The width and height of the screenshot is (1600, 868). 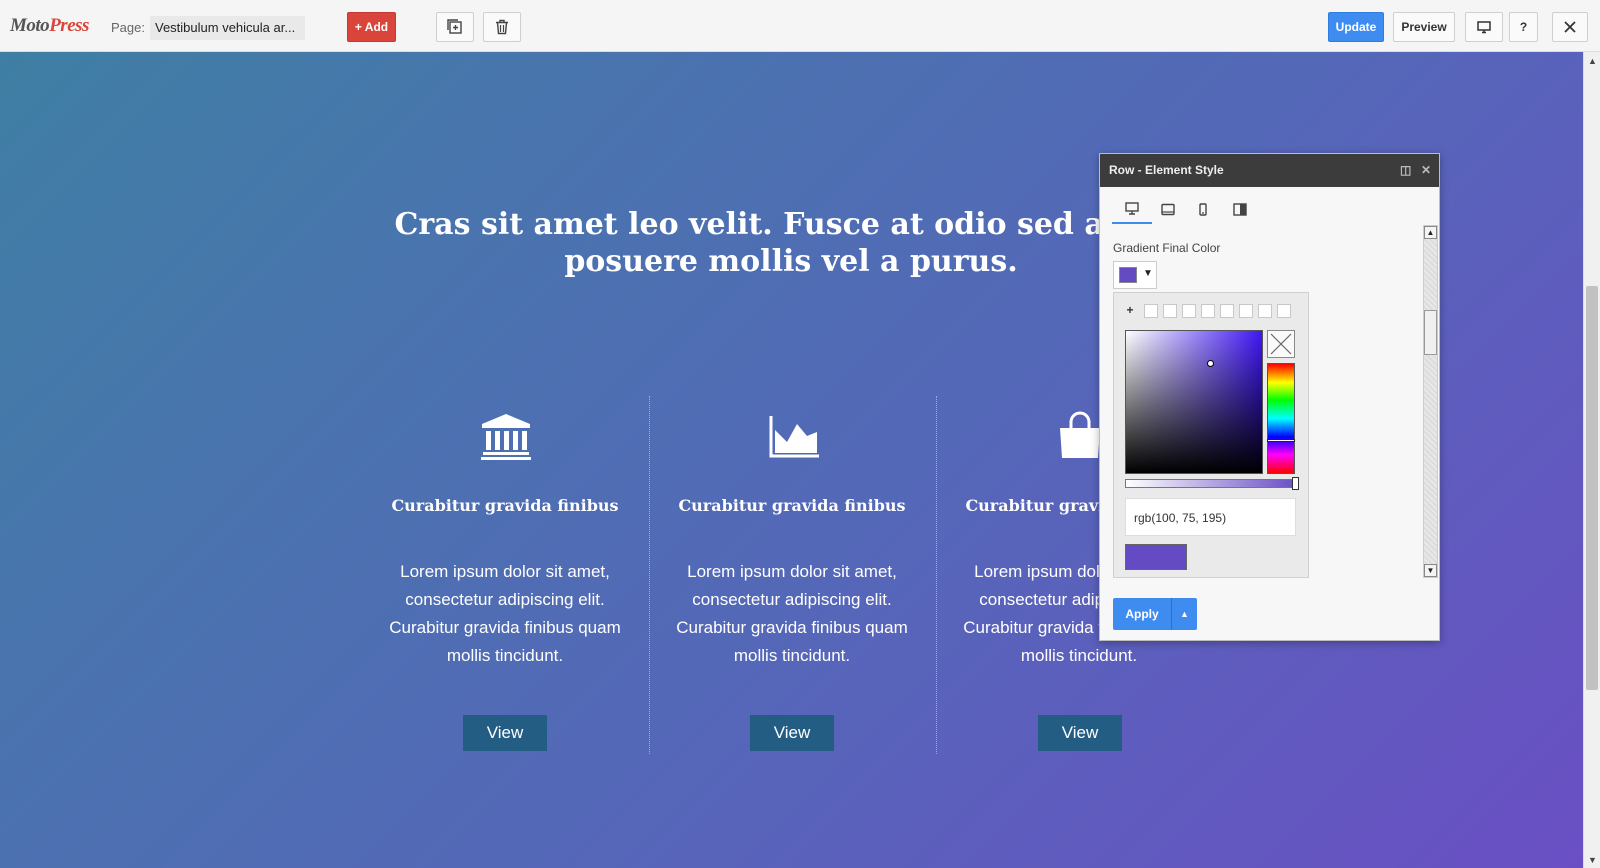 What do you see at coordinates (1430, 570) in the screenshot?
I see `panel-scroll-down-icon: ▼` at bounding box center [1430, 570].